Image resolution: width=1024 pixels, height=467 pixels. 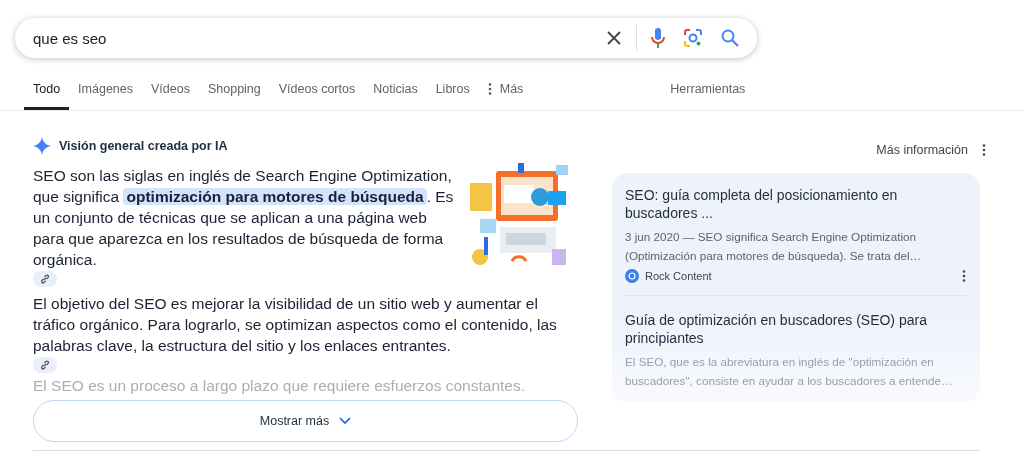 I want to click on more-icon, so click(x=489, y=89).